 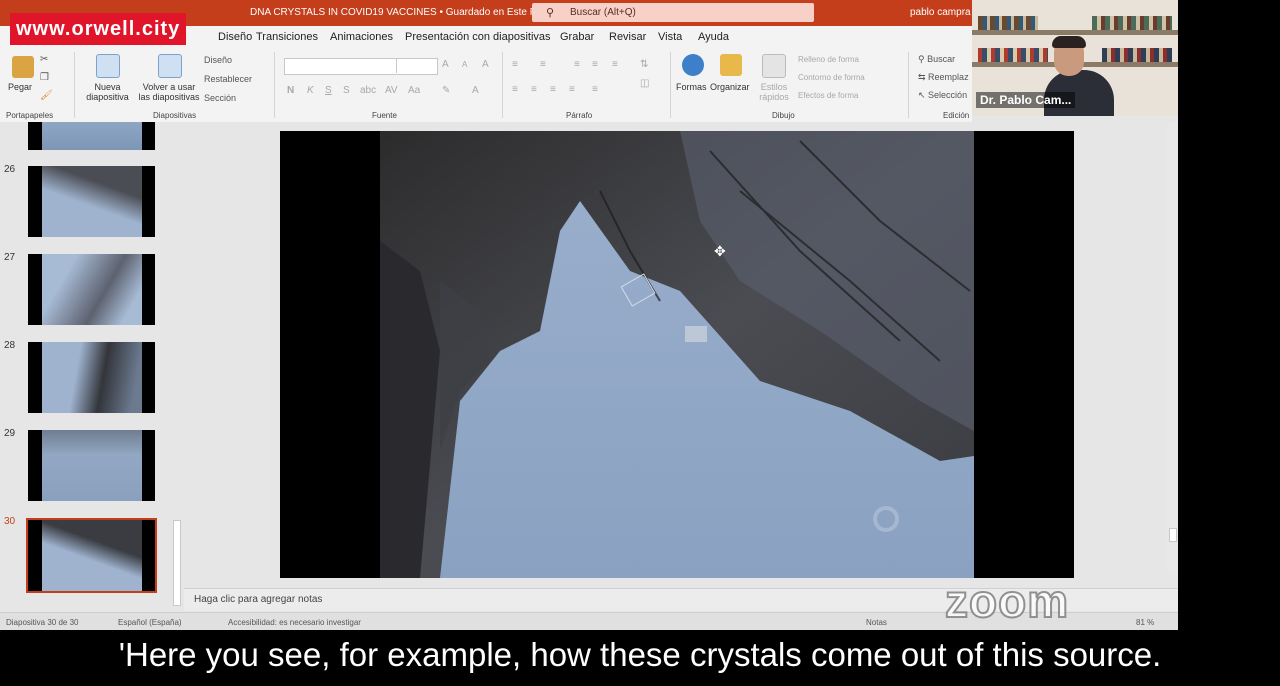 What do you see at coordinates (169, 87) in the screenshot?
I see `reuse-slides-label-1: Volver a usar` at bounding box center [169, 87].